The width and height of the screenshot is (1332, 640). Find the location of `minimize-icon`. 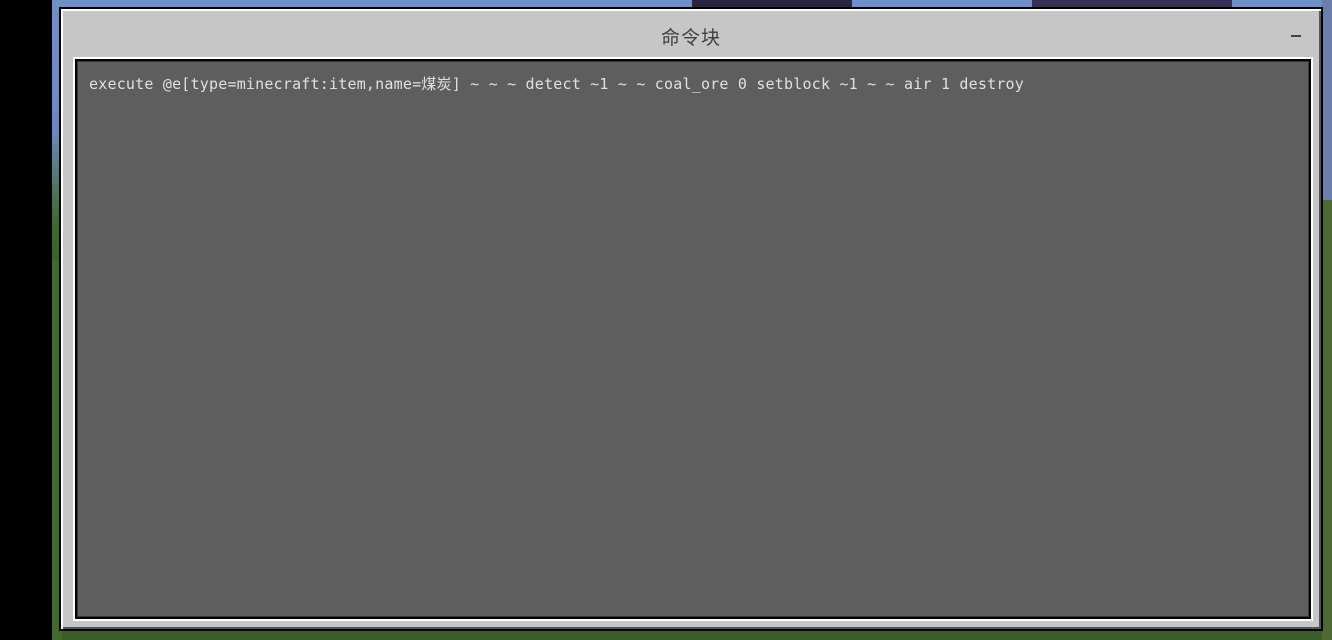

minimize-icon is located at coordinates (1296, 36).